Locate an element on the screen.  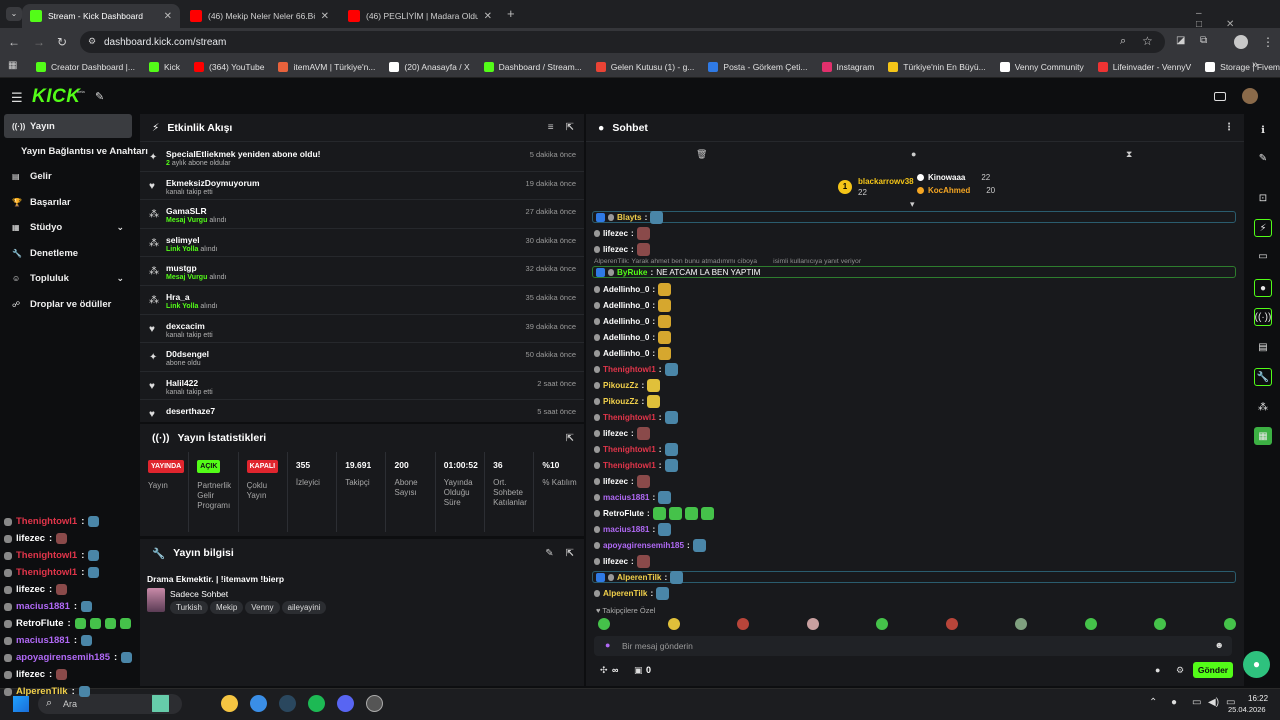
clip-icon: ▭ is located at coordinates (1263, 256).